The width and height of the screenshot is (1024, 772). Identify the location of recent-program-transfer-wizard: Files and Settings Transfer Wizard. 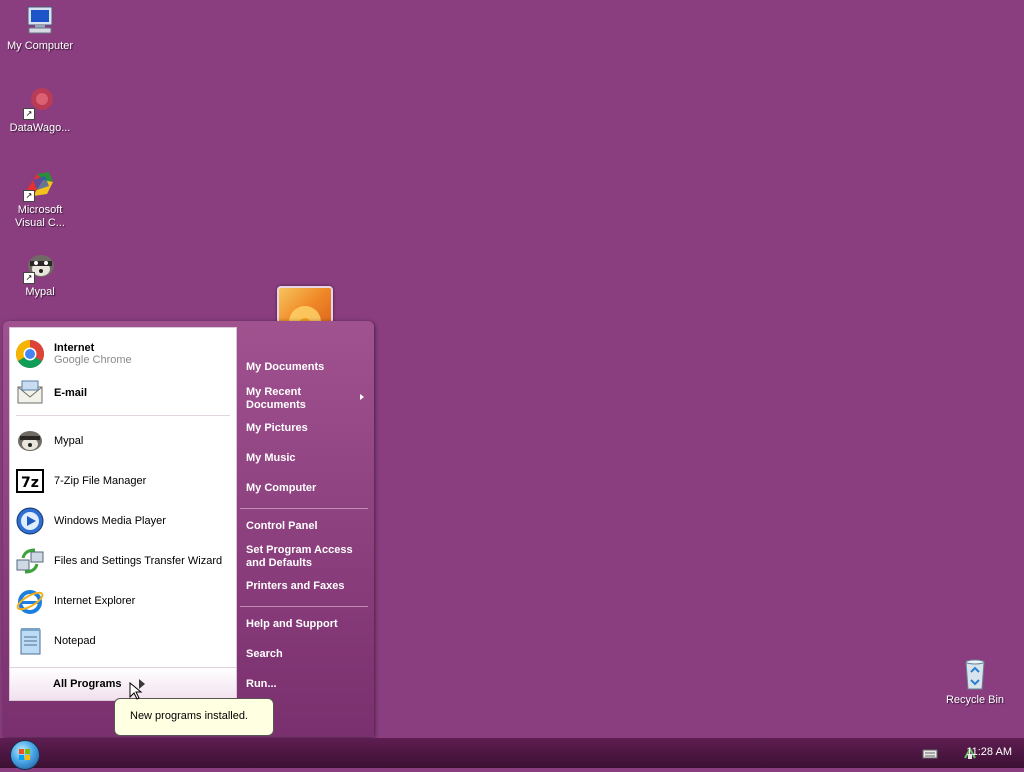
(124, 561).